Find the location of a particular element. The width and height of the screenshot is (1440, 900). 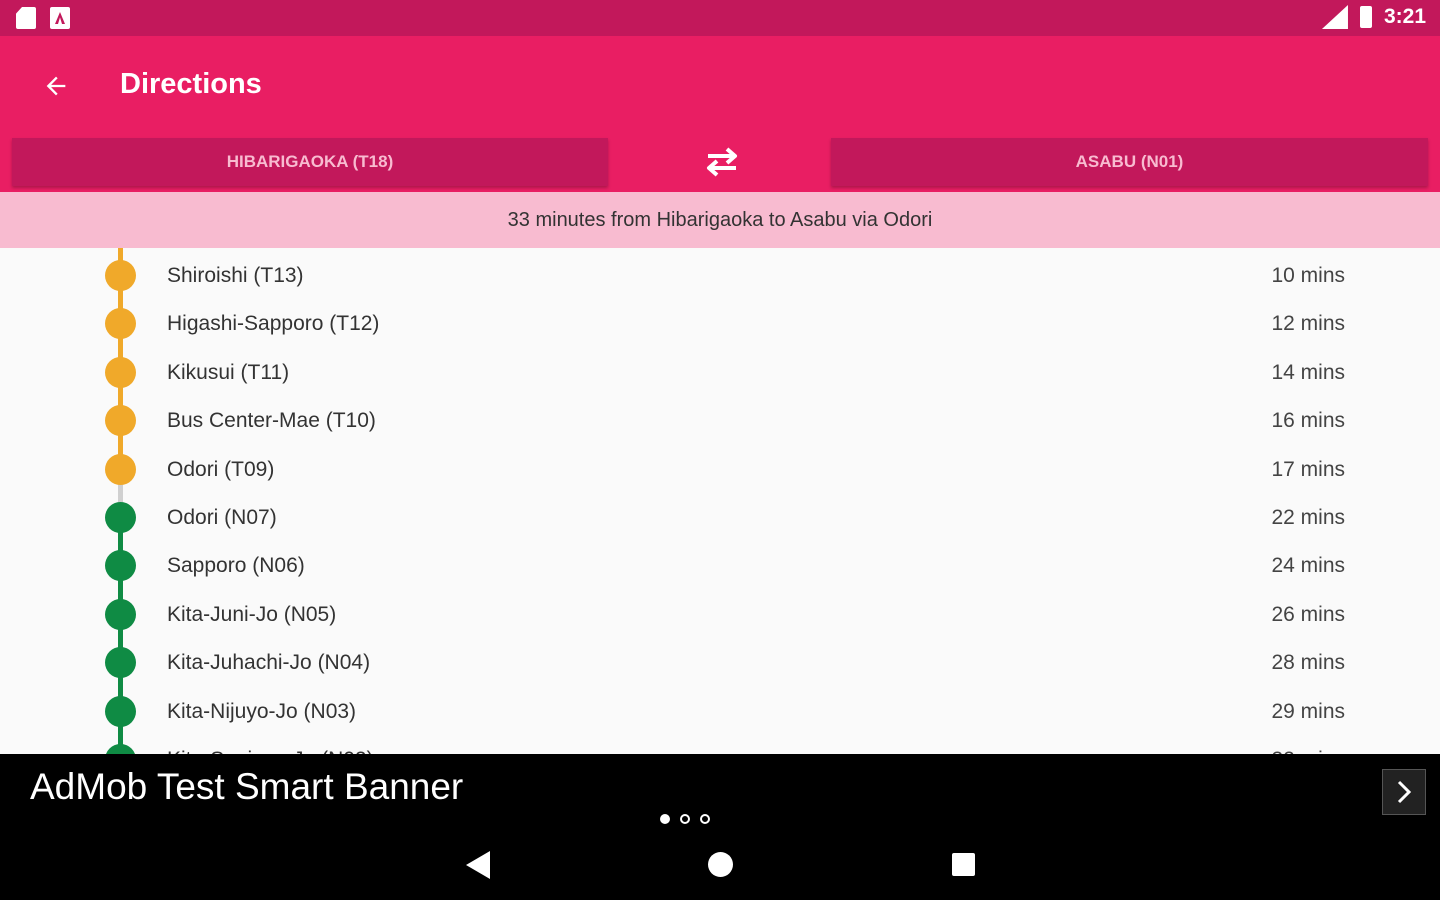

station-name: Higashi-Sapporo (T12) is located at coordinates (273, 324).